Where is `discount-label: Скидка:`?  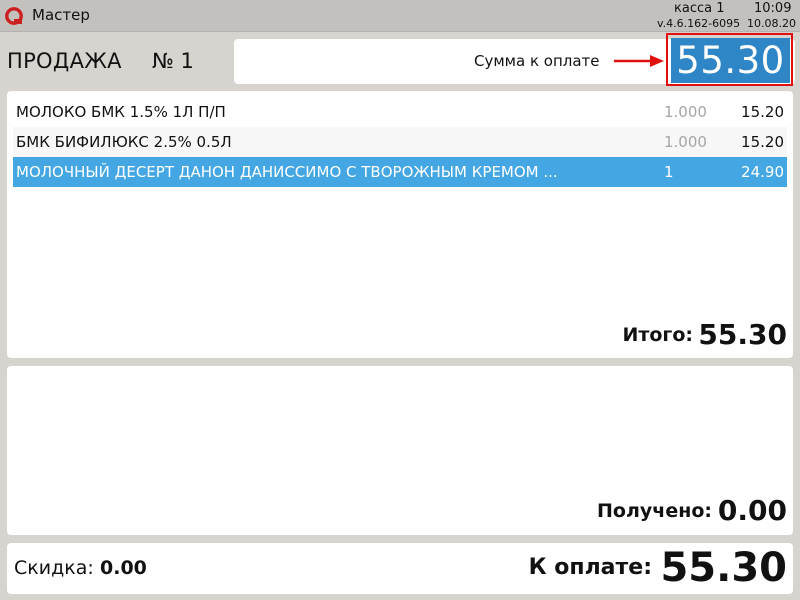
discount-label: Скидка: is located at coordinates (54, 568).